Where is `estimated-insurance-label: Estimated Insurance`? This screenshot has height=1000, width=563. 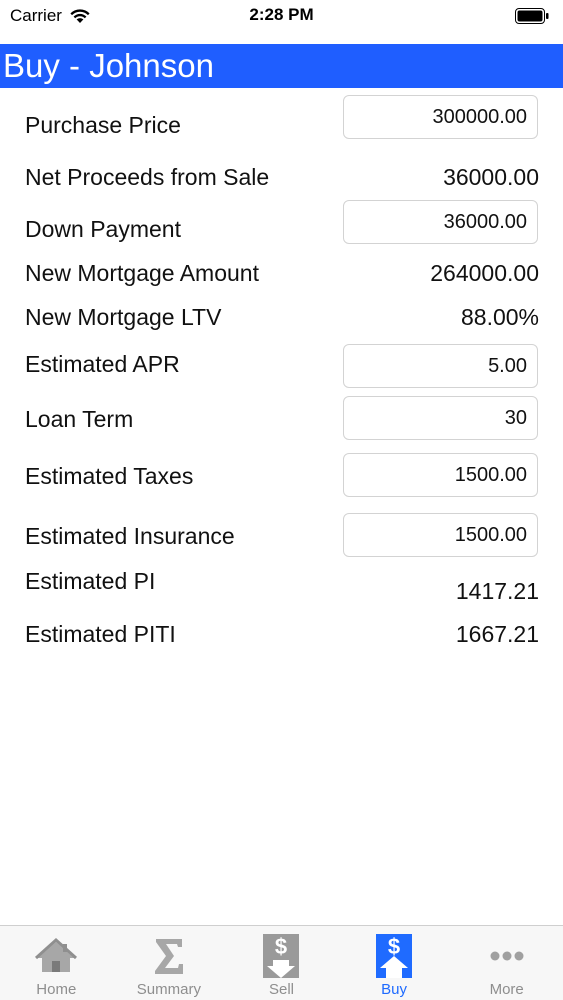 estimated-insurance-label: Estimated Insurance is located at coordinates (130, 536).